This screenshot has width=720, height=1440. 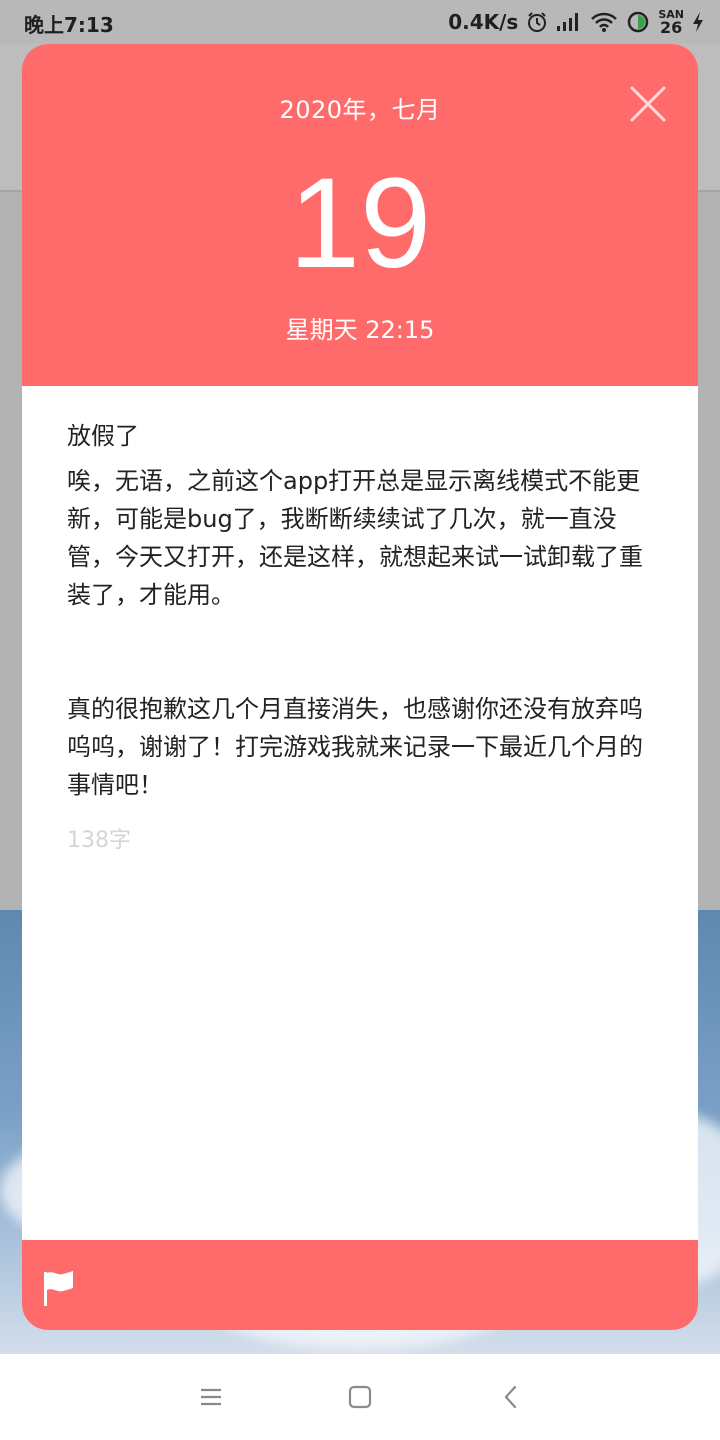 I want to click on menu-button, so click(x=211, y=1397).